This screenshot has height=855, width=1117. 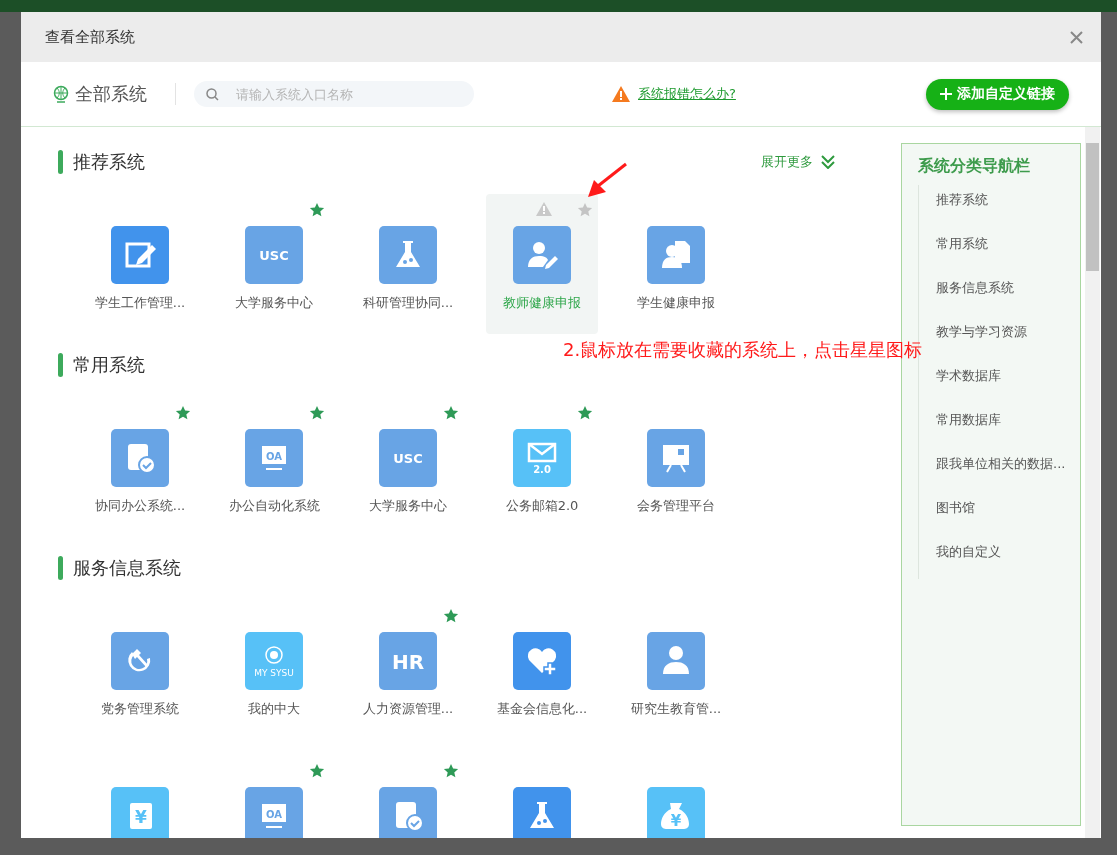 What do you see at coordinates (90, 37) in the screenshot?
I see `dialog-title: 查看全部系统` at bounding box center [90, 37].